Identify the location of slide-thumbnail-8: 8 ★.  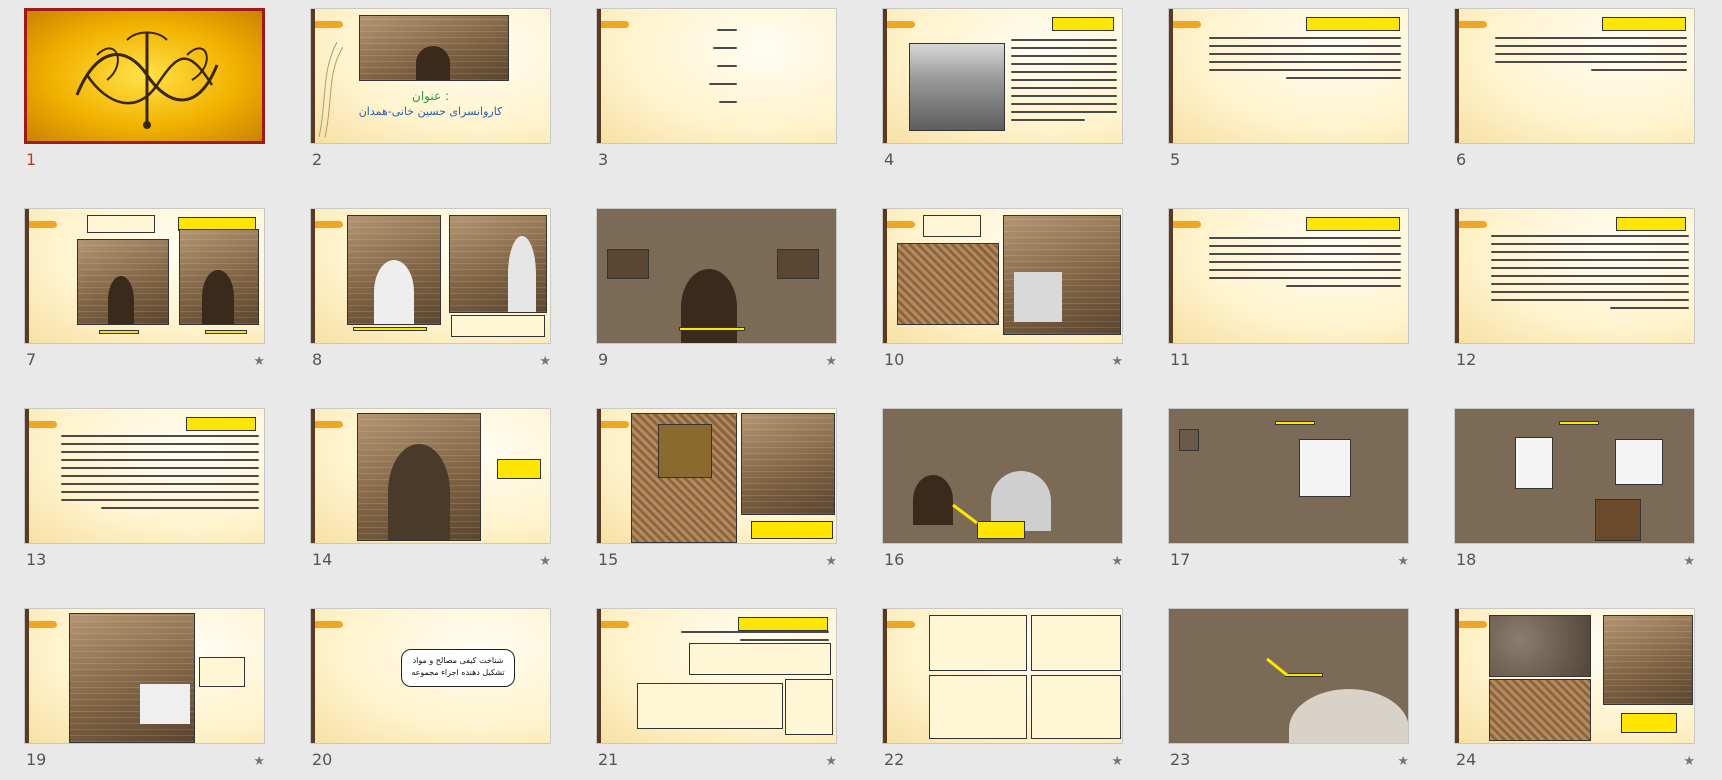
(432, 292).